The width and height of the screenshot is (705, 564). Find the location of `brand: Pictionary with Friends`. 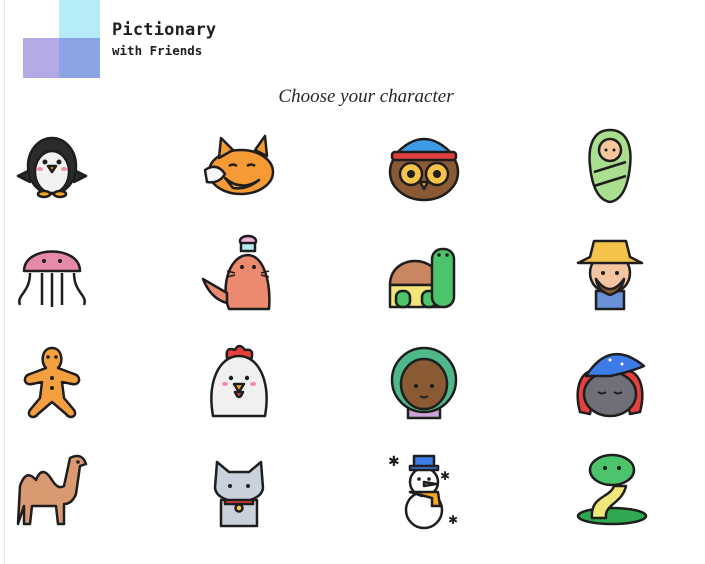

brand: Pictionary with Friends is located at coordinates (164, 39).